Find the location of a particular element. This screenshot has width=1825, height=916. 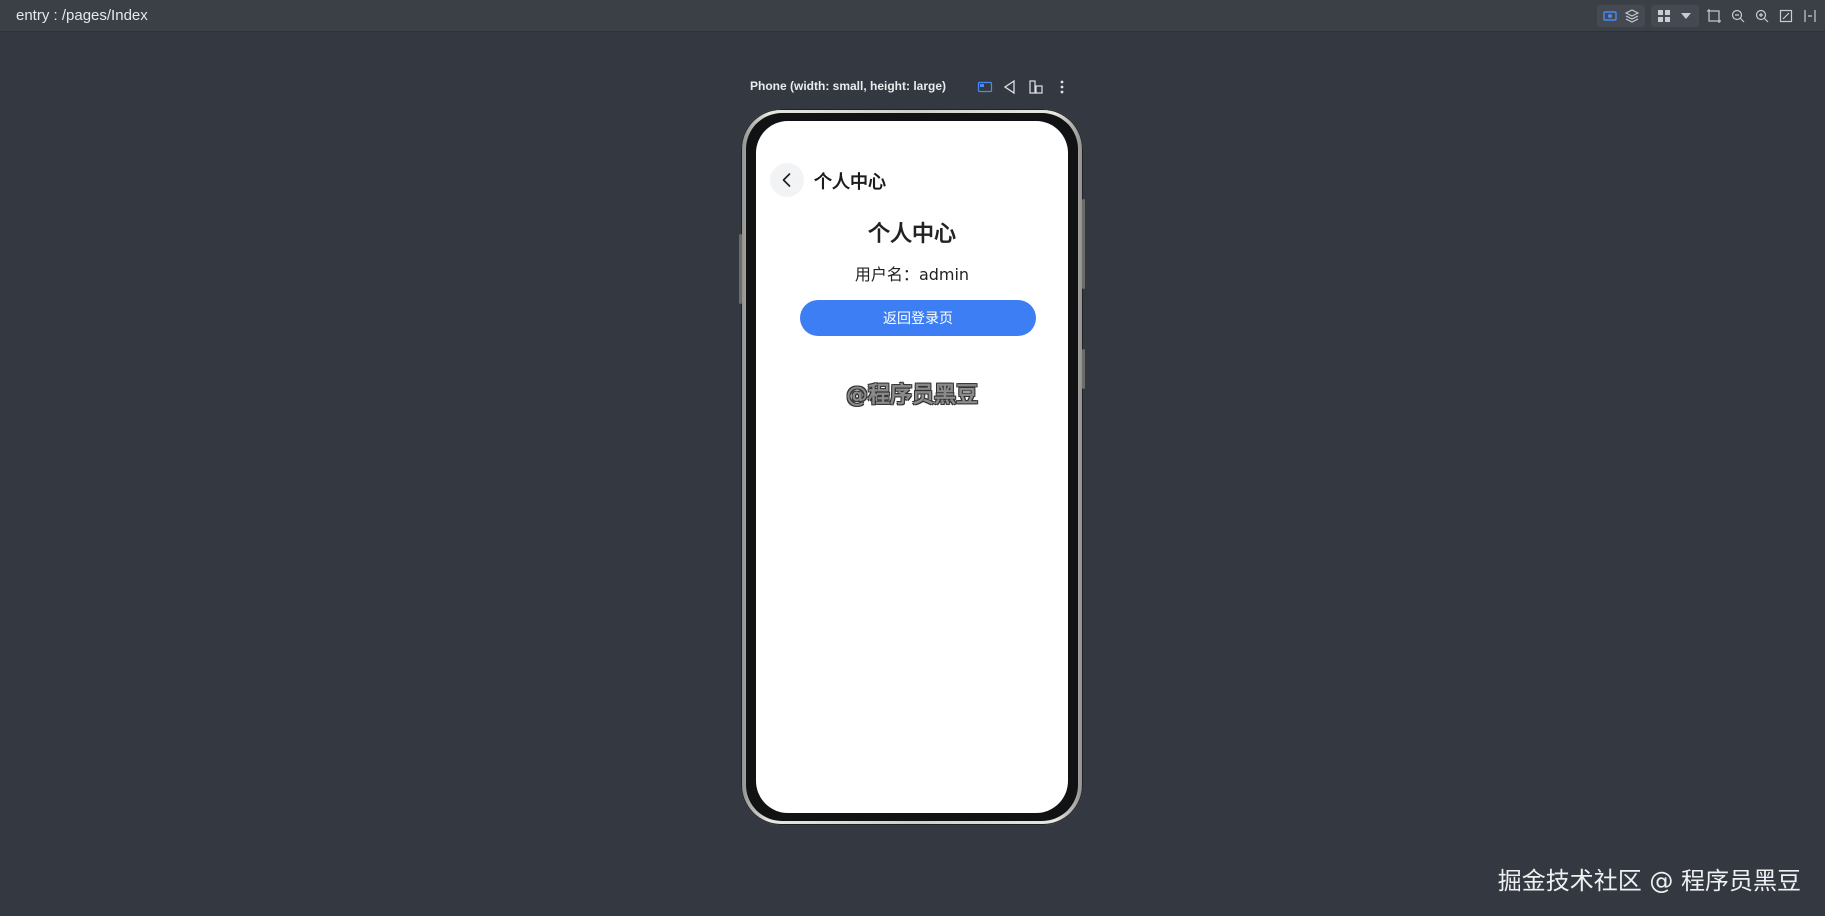

crop-icon is located at coordinates (1714, 16).